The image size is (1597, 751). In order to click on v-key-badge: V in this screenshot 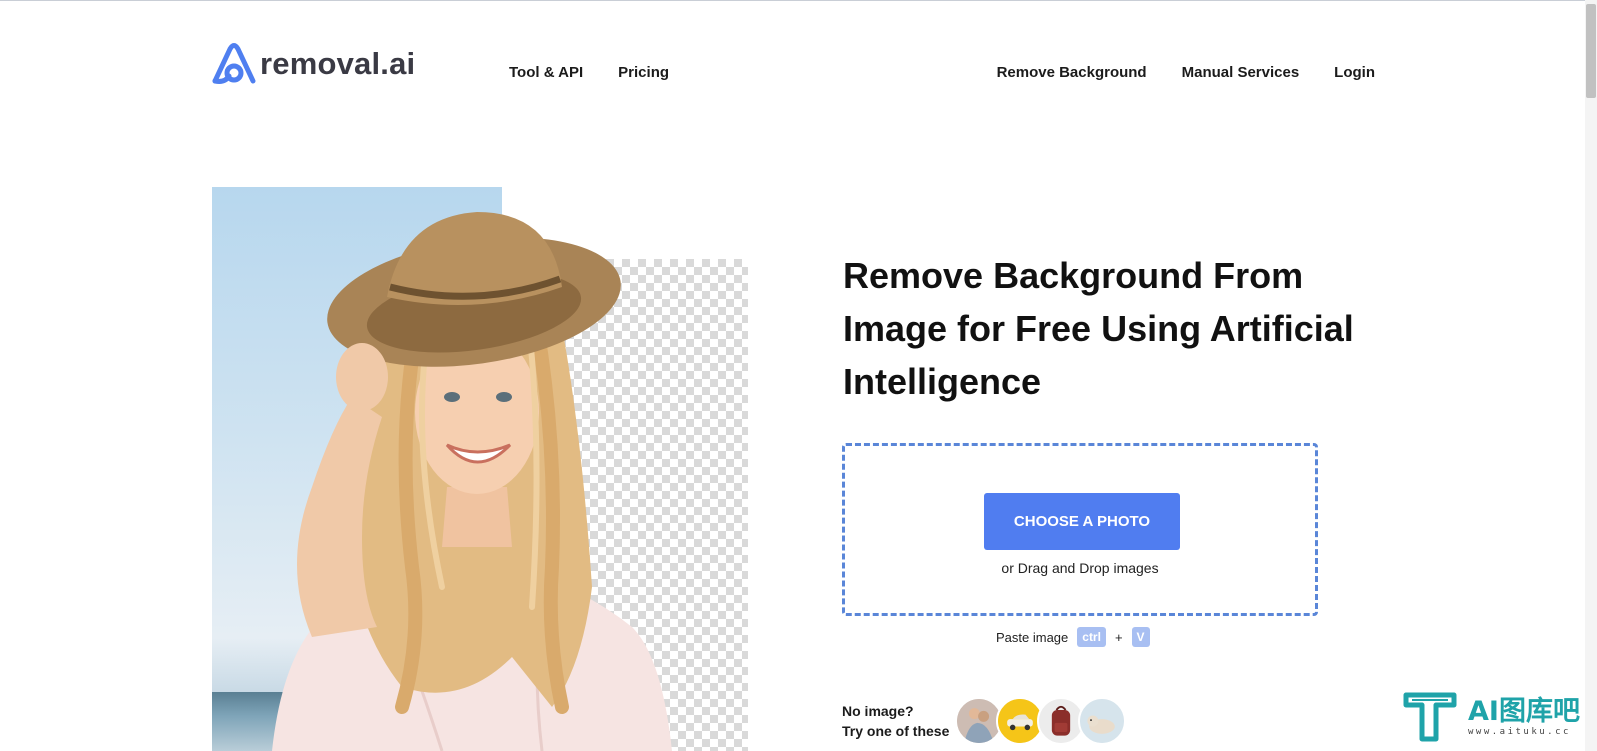, I will do `click(1140, 637)`.